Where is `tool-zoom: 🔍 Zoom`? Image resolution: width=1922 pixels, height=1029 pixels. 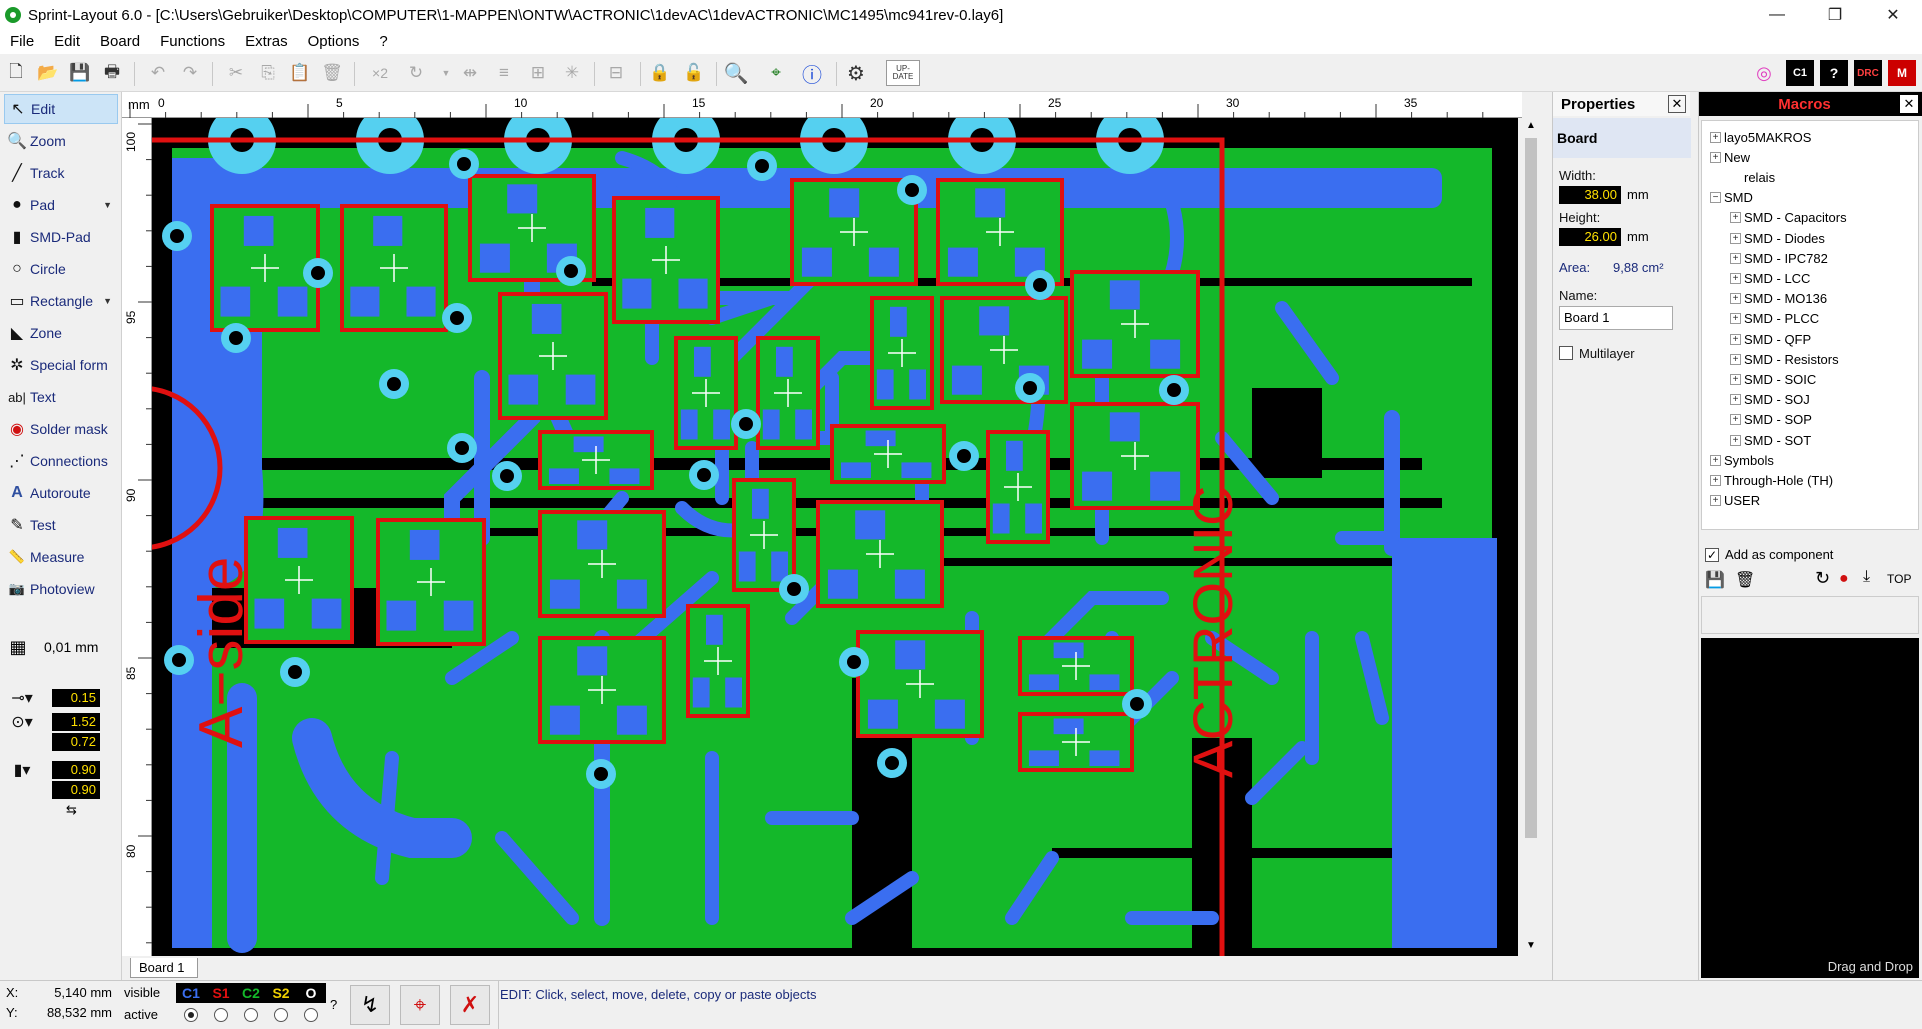
tool-zoom: 🔍 Zoom is located at coordinates (61, 141).